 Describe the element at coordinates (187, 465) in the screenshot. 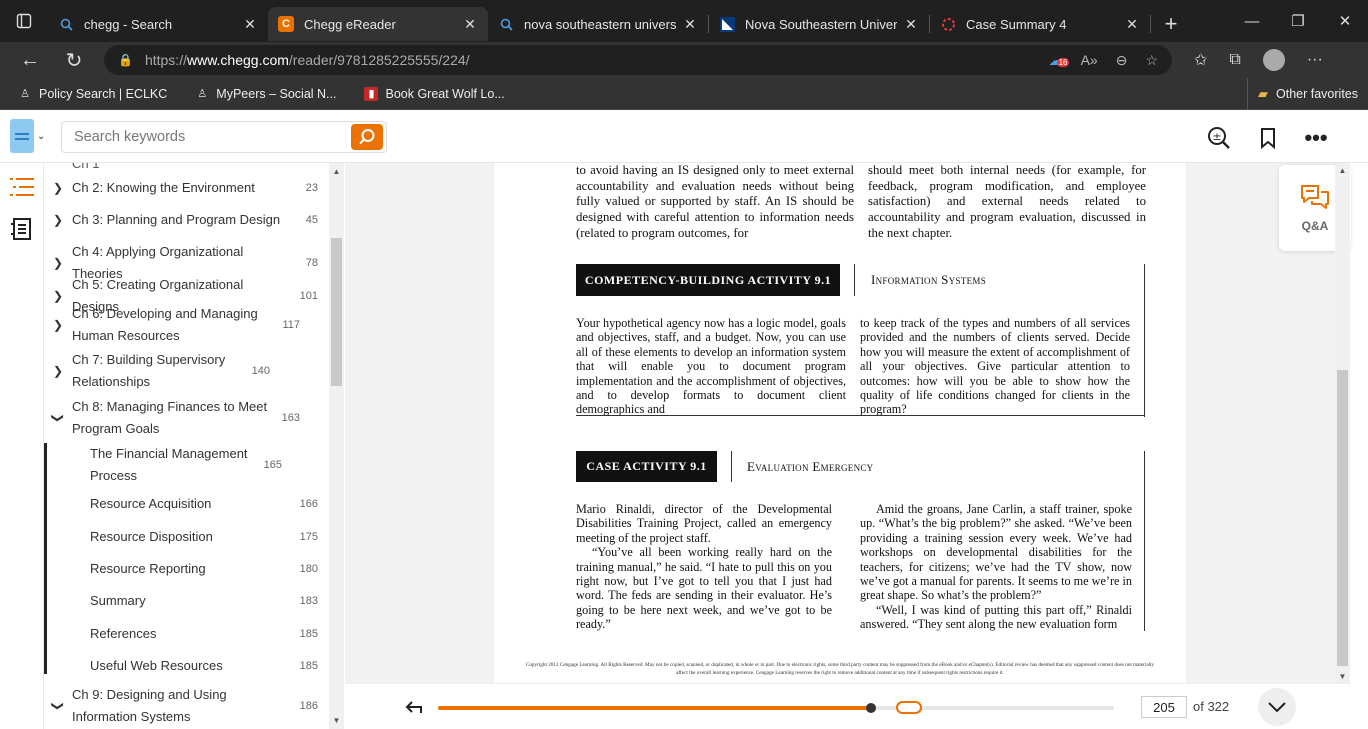

I see `toc-section: The Financial Management Process 165` at that location.